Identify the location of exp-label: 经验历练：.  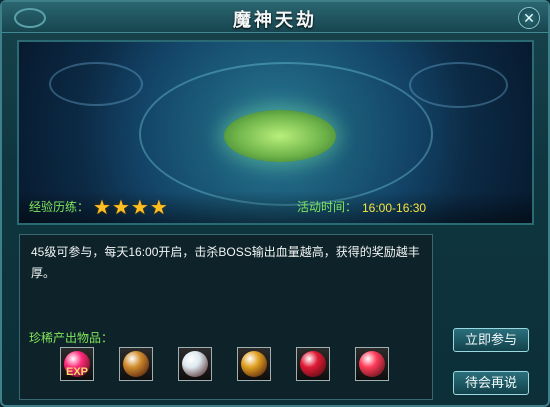
(59, 207).